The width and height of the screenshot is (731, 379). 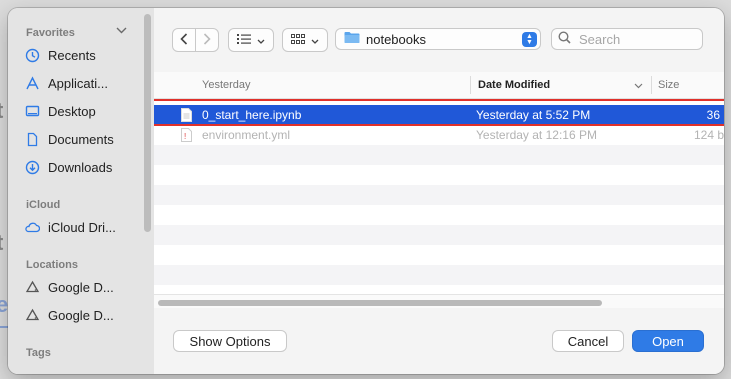 What do you see at coordinates (32, 83) in the screenshot?
I see `applications-icon` at bounding box center [32, 83].